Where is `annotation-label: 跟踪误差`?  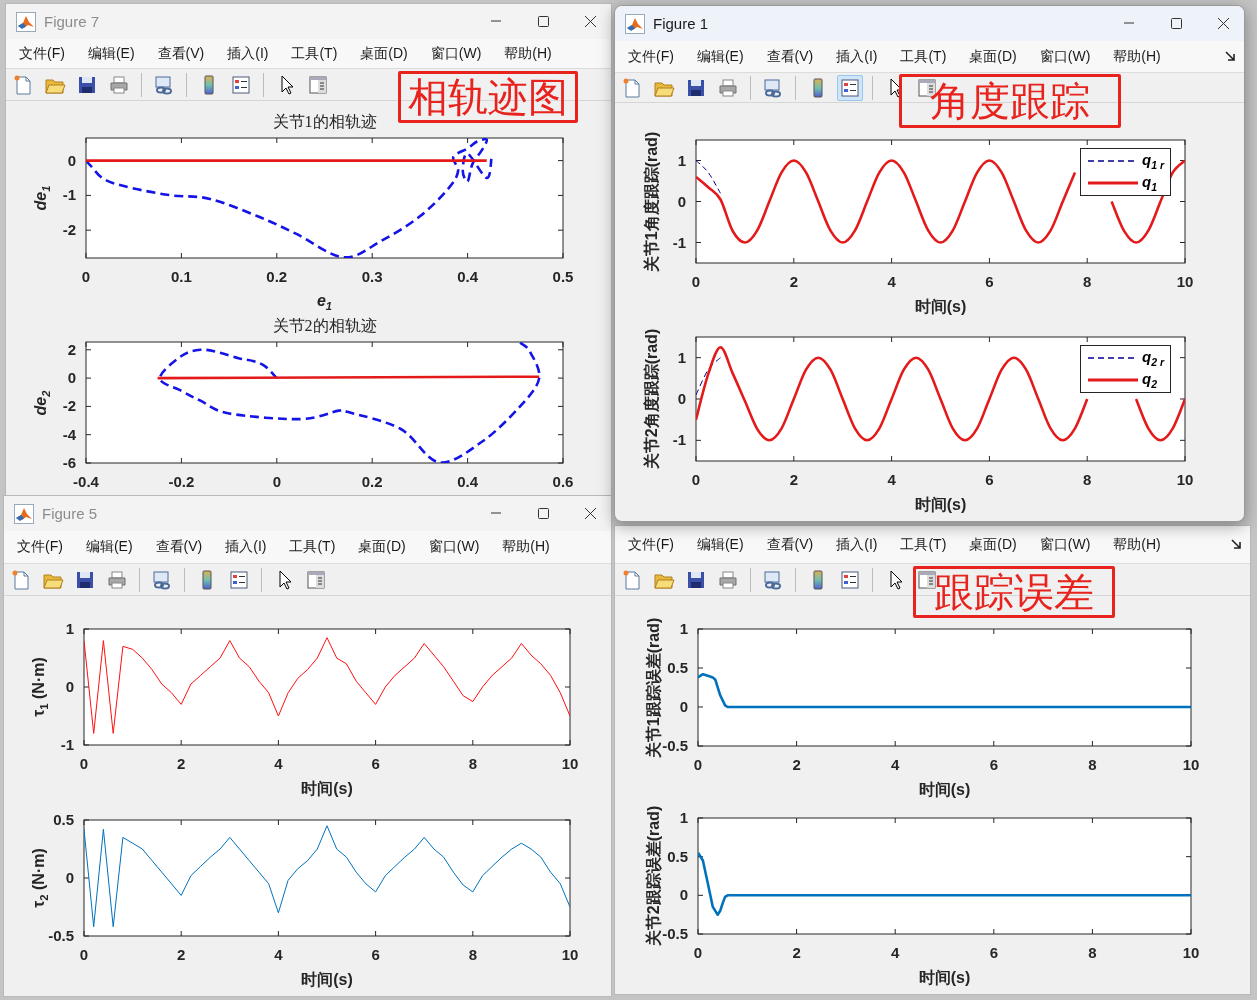 annotation-label: 跟踪误差 is located at coordinates (1014, 592).